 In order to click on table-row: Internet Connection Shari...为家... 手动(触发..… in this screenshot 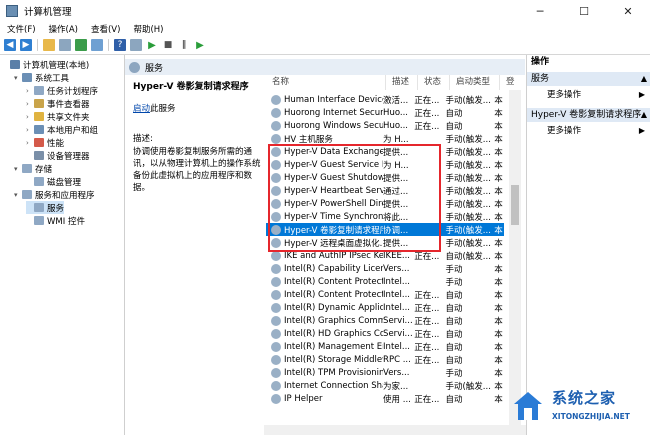, I will do `click(385, 385)`.